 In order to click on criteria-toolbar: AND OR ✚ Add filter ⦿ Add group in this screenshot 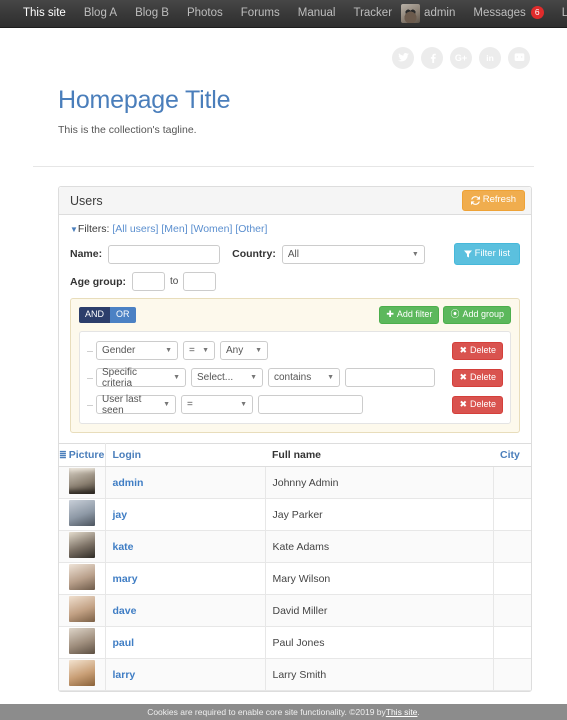, I will do `click(295, 315)`.